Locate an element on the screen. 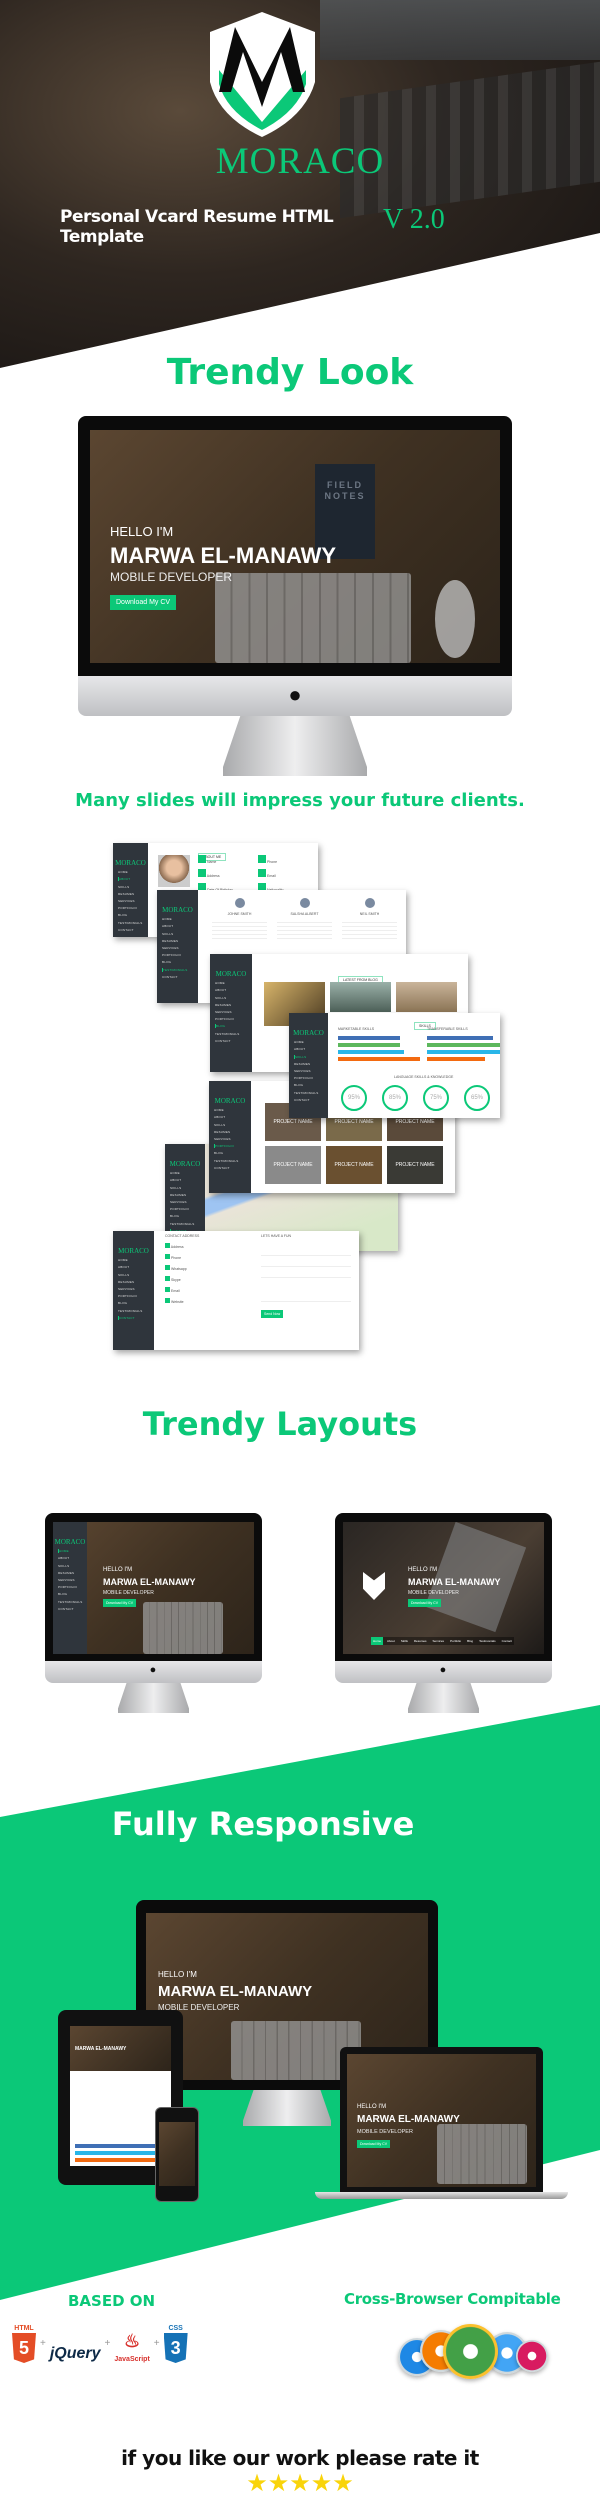  email-input is located at coordinates (306, 1261).